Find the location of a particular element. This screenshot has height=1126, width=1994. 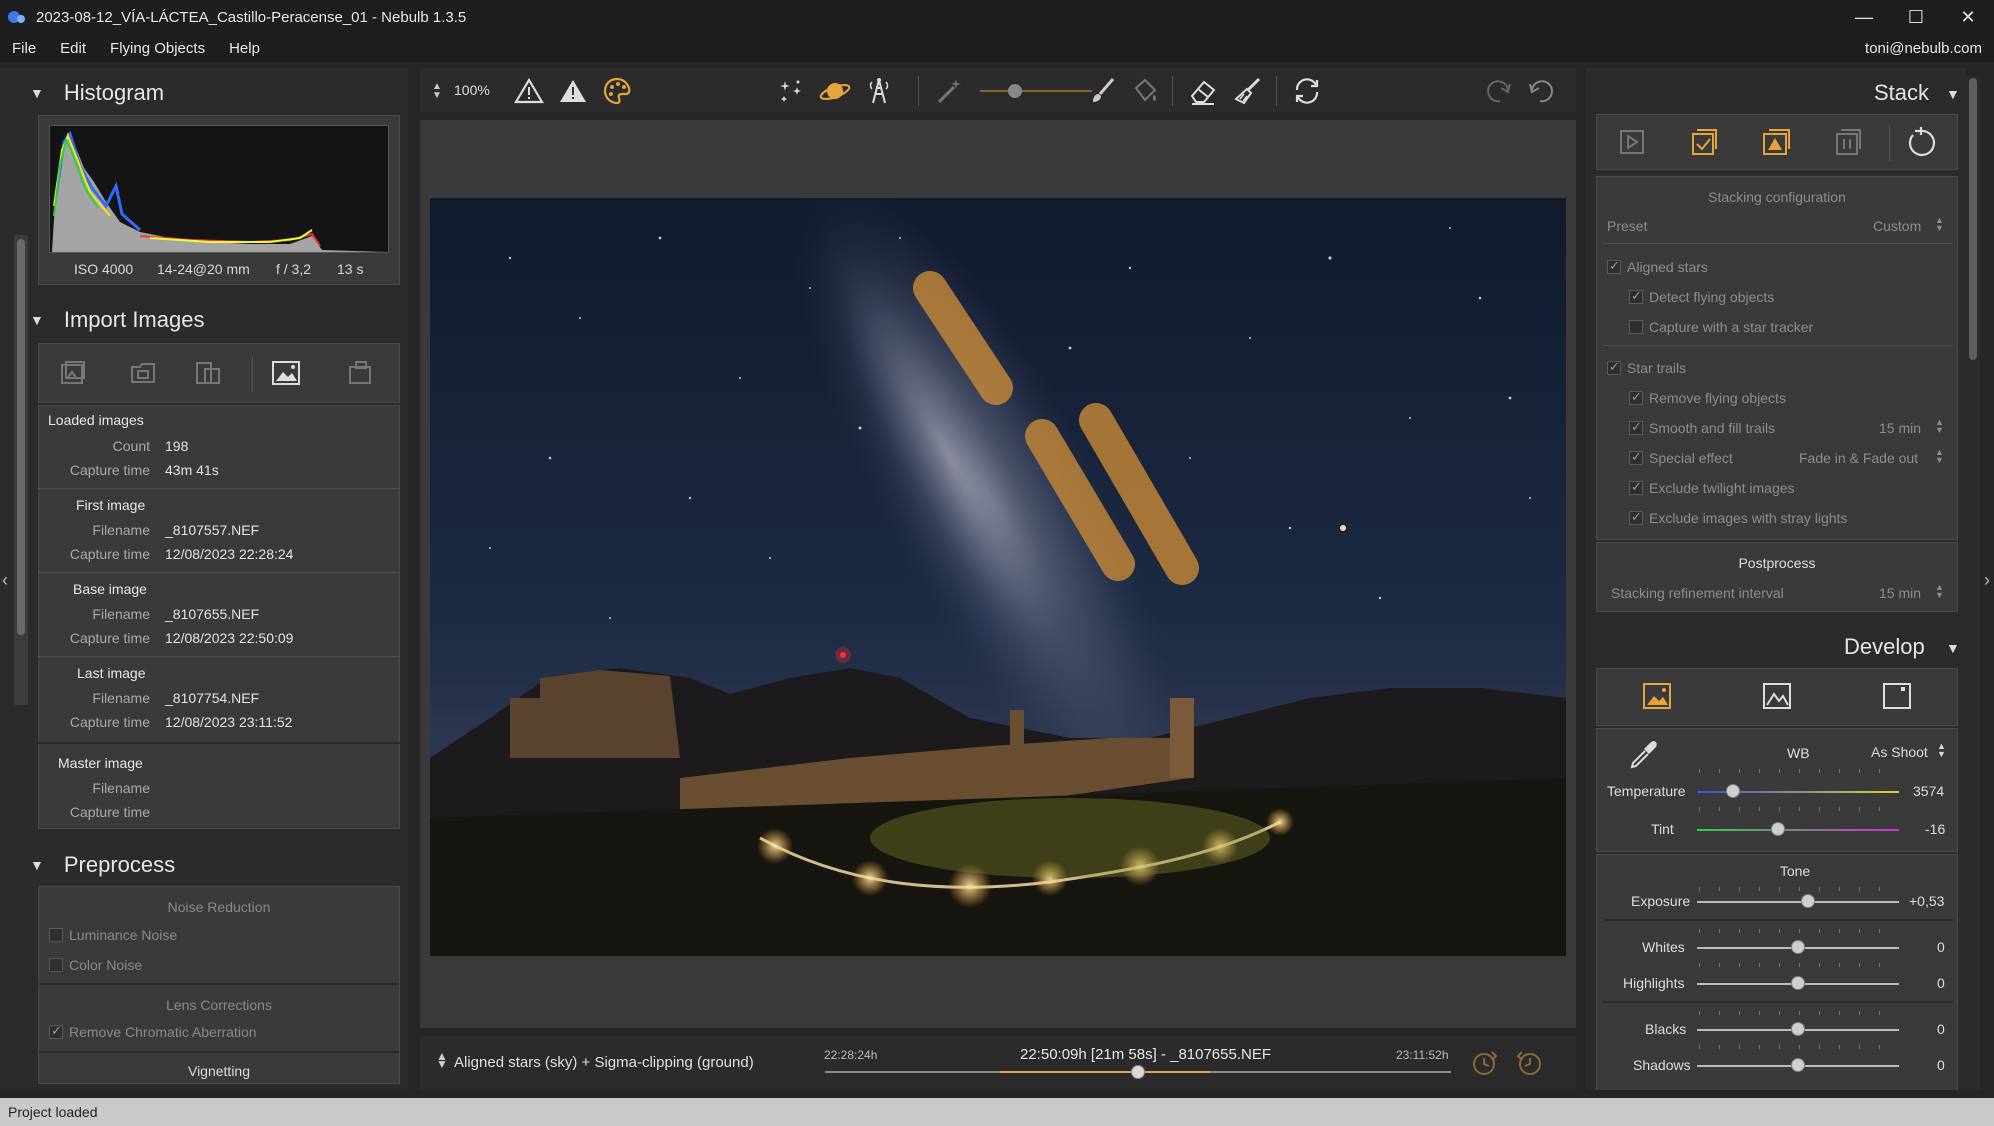

exposure-slider-track is located at coordinates (1798, 902).